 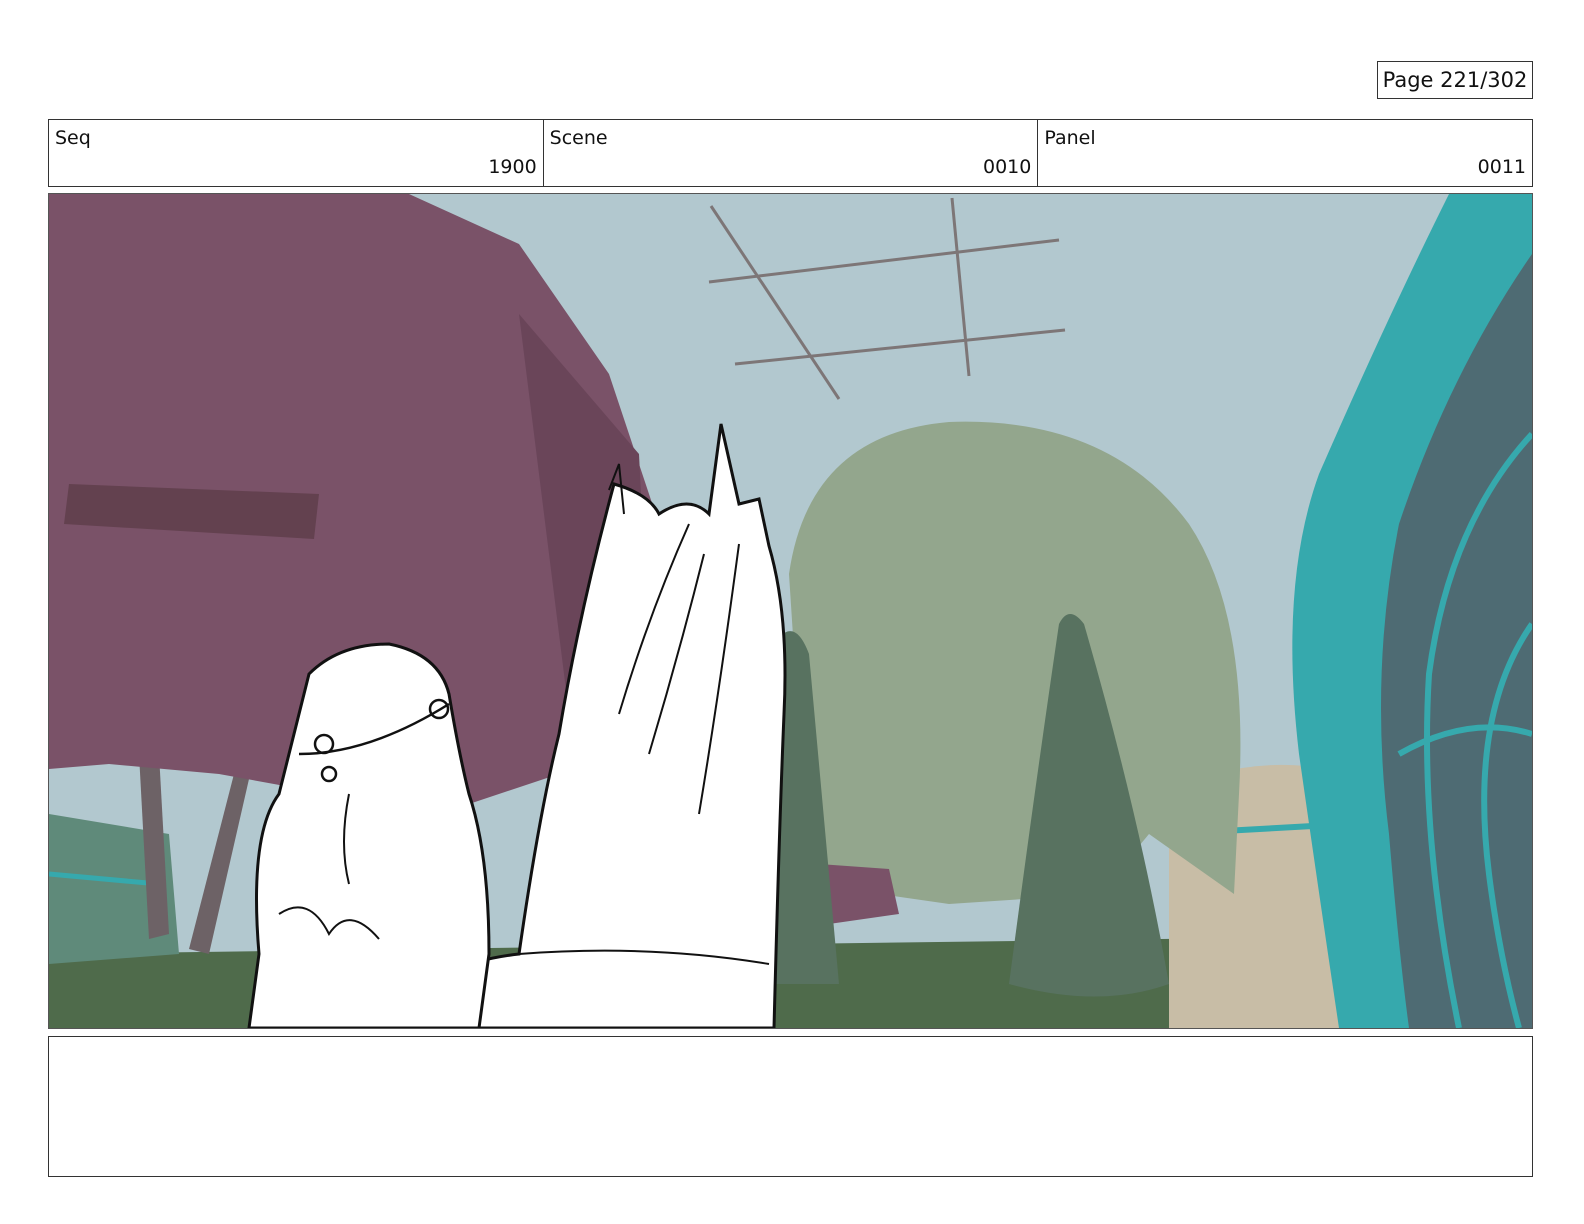 I want to click on page-number: Page 221/302, so click(x=1455, y=80).